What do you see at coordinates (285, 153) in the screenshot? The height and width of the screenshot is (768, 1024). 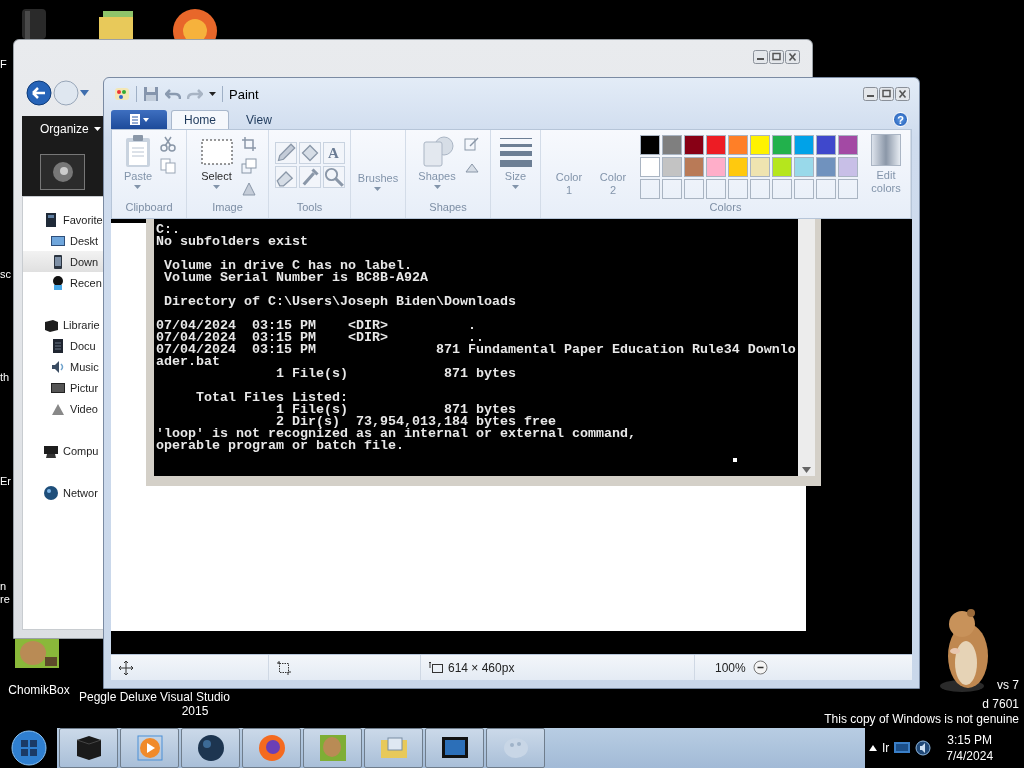 I see `pencil-icon` at bounding box center [285, 153].